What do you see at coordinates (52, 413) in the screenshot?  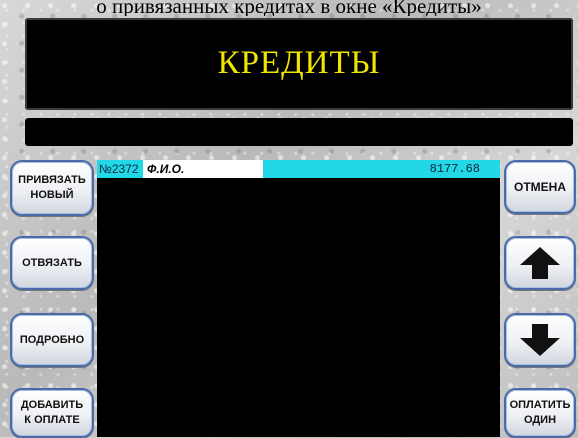 I see `add-to-payment-button: ДОБАВИТЬ К ОПЛАТЕ` at bounding box center [52, 413].